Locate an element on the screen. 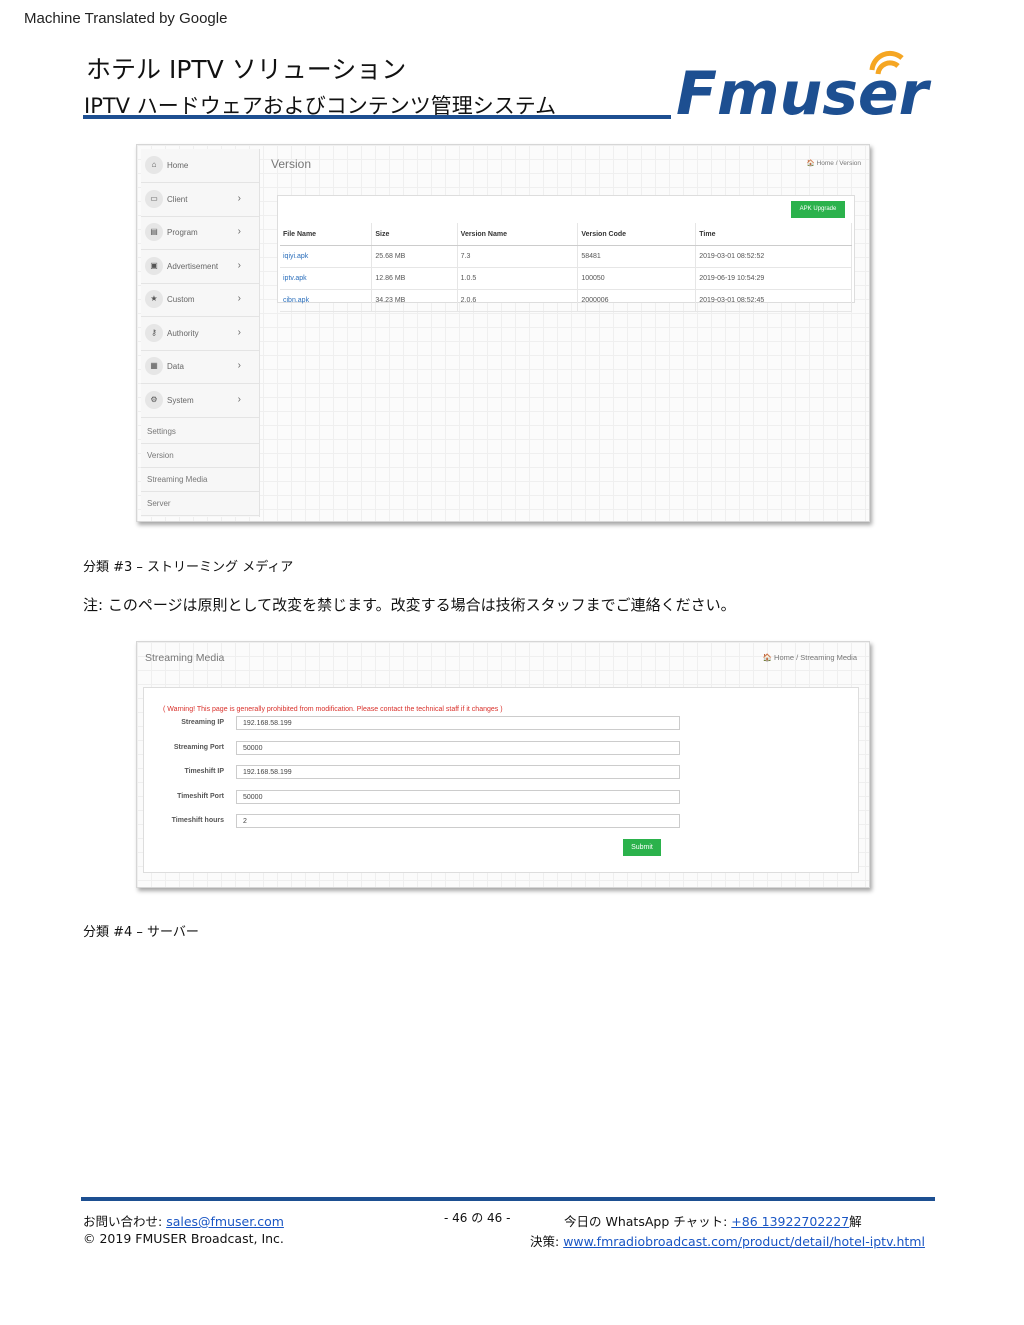 This screenshot has height=1325, width=1024. submenu-item-label: Server is located at coordinates (159, 503).